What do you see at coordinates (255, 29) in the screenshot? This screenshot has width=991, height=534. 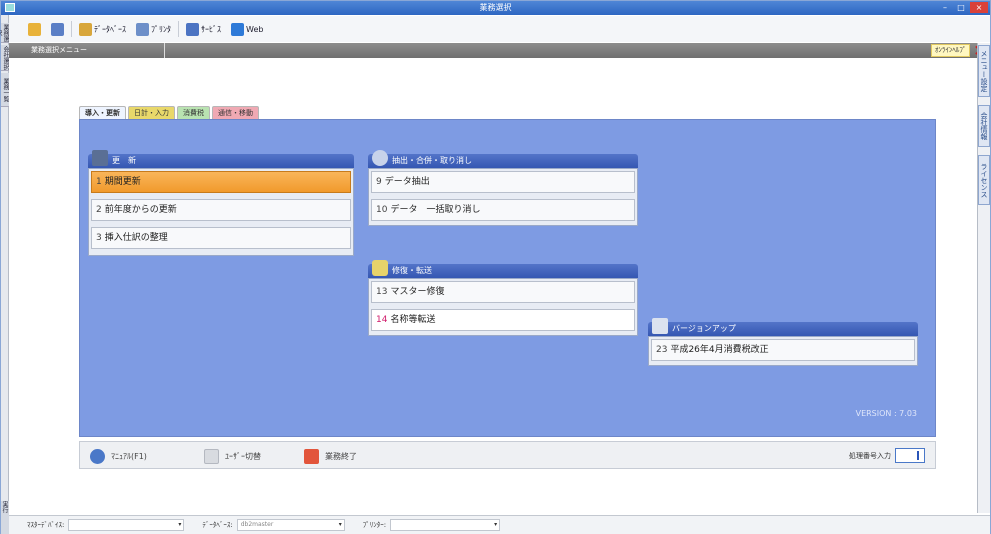 I see `toolbar-web-label: Web` at bounding box center [255, 29].